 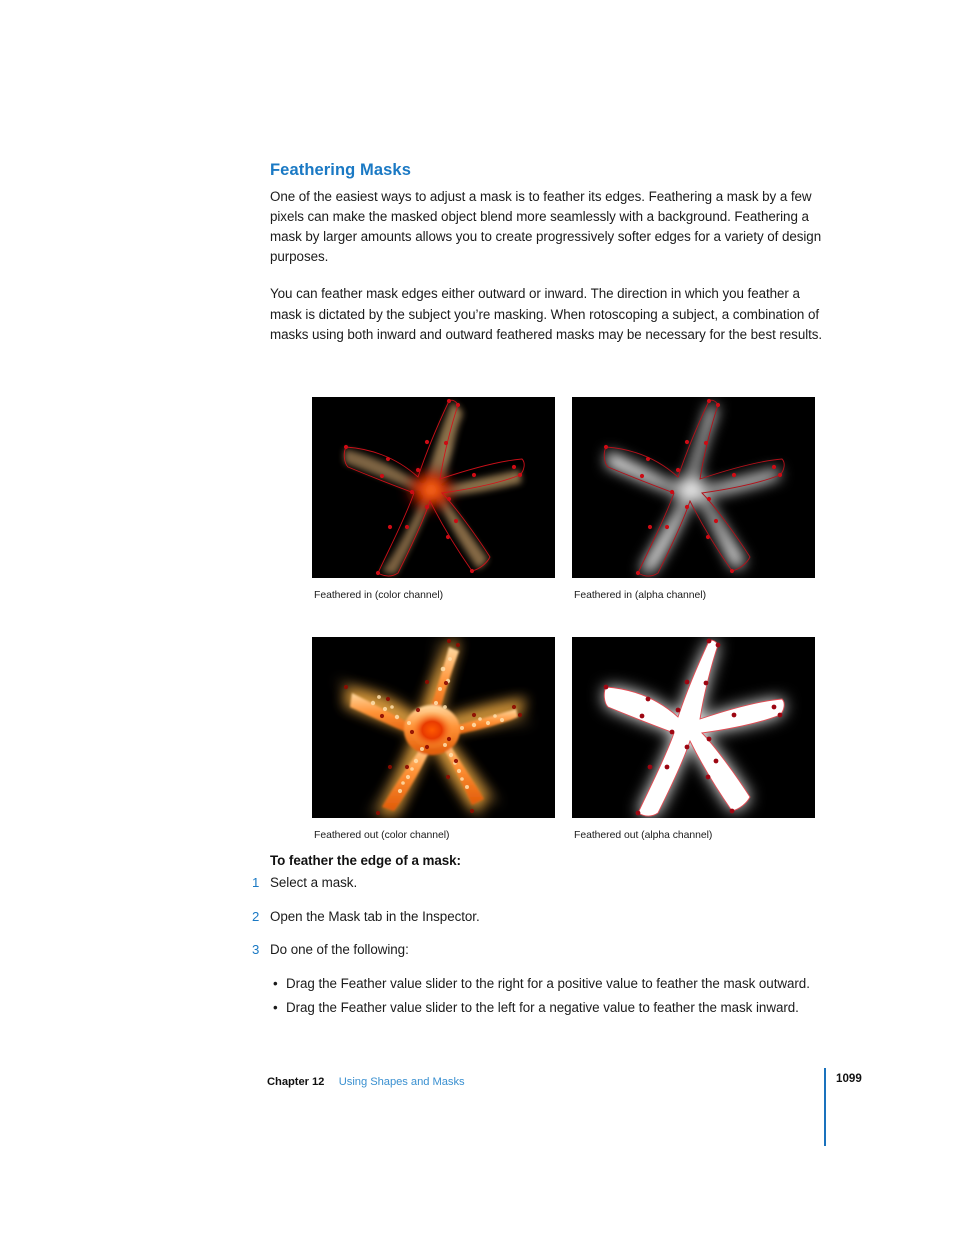 What do you see at coordinates (577, 1082) in the screenshot?
I see `page-footer: Chapter 12 Using Shapes and Masks` at bounding box center [577, 1082].